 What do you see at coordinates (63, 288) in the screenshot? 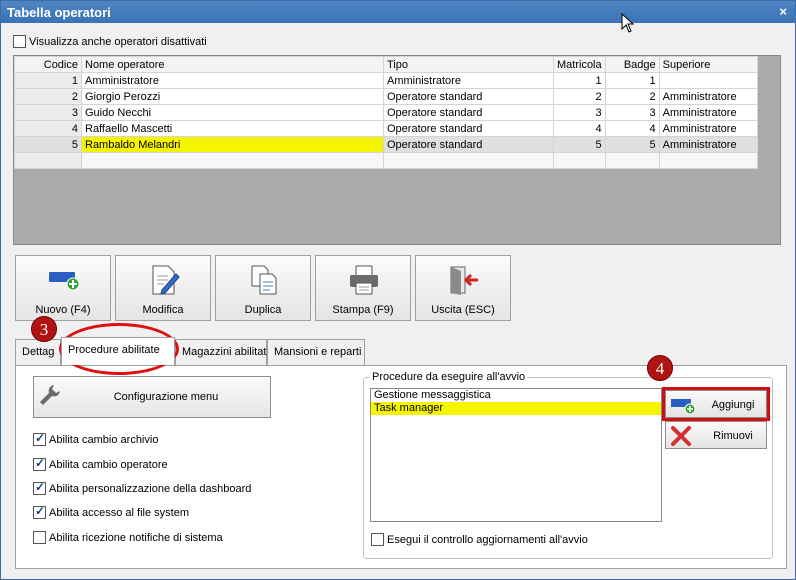
I see `new-button: Nuovo (F4)` at bounding box center [63, 288].